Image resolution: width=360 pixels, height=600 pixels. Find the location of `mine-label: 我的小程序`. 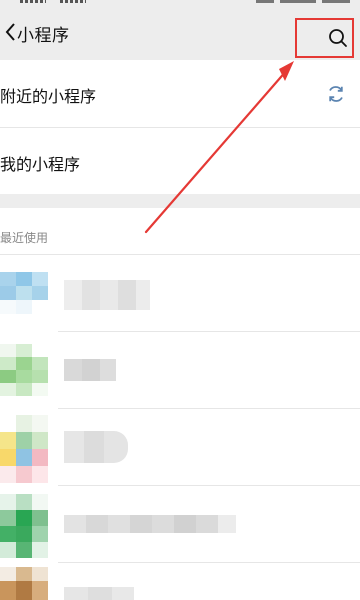

mine-label: 我的小程序 is located at coordinates (40, 164).